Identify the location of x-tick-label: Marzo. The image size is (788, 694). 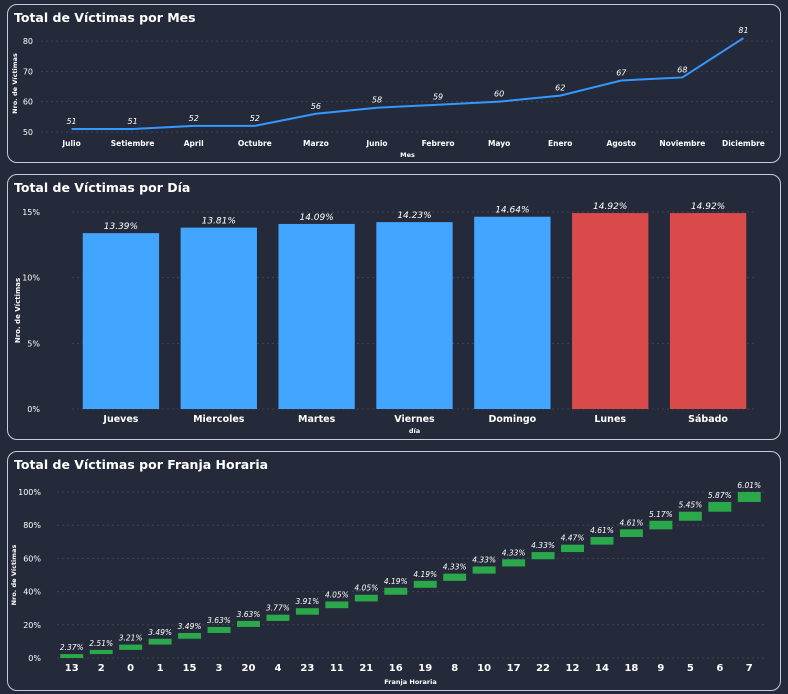
(316, 143).